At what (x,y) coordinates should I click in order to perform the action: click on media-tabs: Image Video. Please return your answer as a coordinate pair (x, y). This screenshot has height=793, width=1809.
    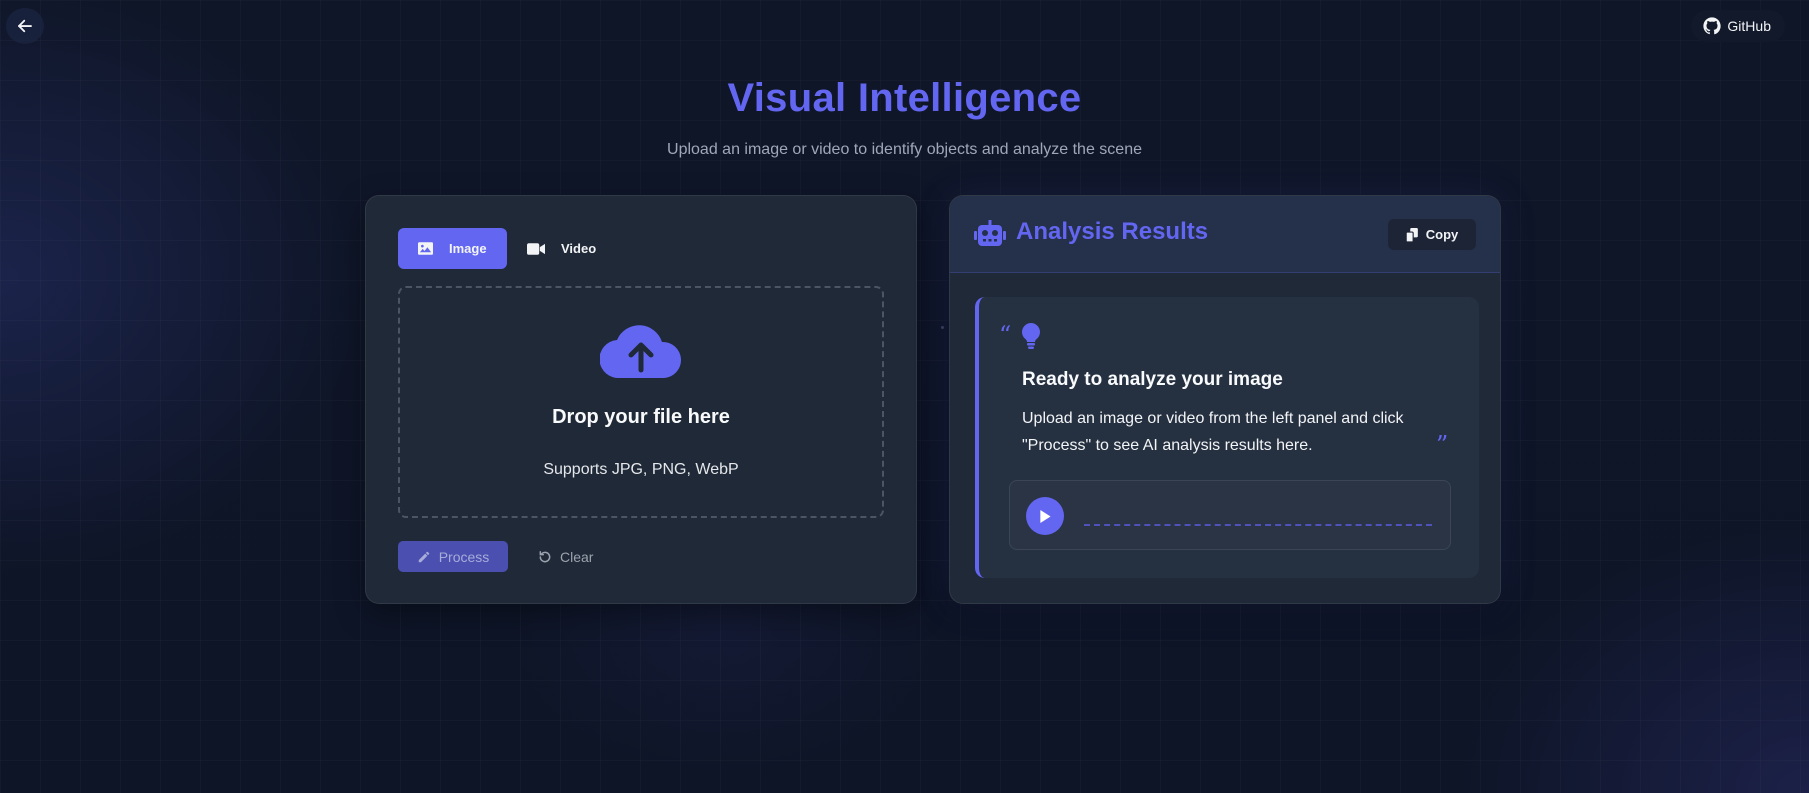
    Looking at the image, I should click on (507, 248).